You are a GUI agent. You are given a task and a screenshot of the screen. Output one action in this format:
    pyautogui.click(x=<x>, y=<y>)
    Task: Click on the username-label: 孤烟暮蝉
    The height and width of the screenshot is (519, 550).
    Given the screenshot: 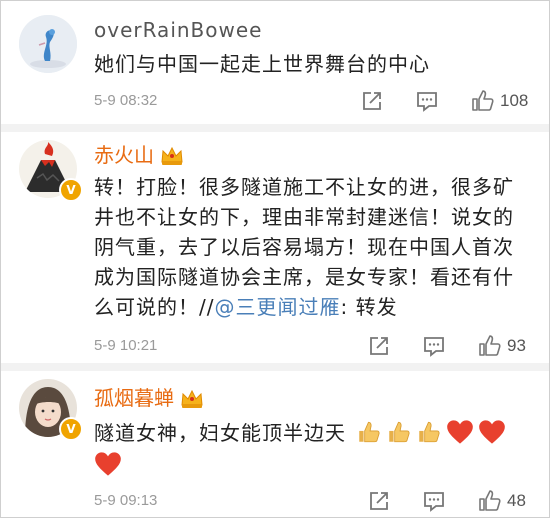 What is the action you would take?
    pyautogui.click(x=134, y=398)
    